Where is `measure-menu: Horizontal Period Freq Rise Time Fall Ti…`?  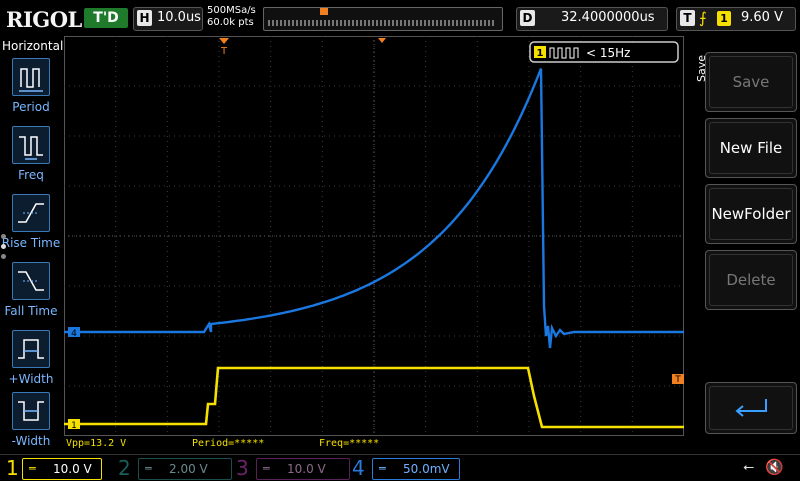
measure-menu: Horizontal Period Freq Rise Time Fall Ti… is located at coordinates (32, 246).